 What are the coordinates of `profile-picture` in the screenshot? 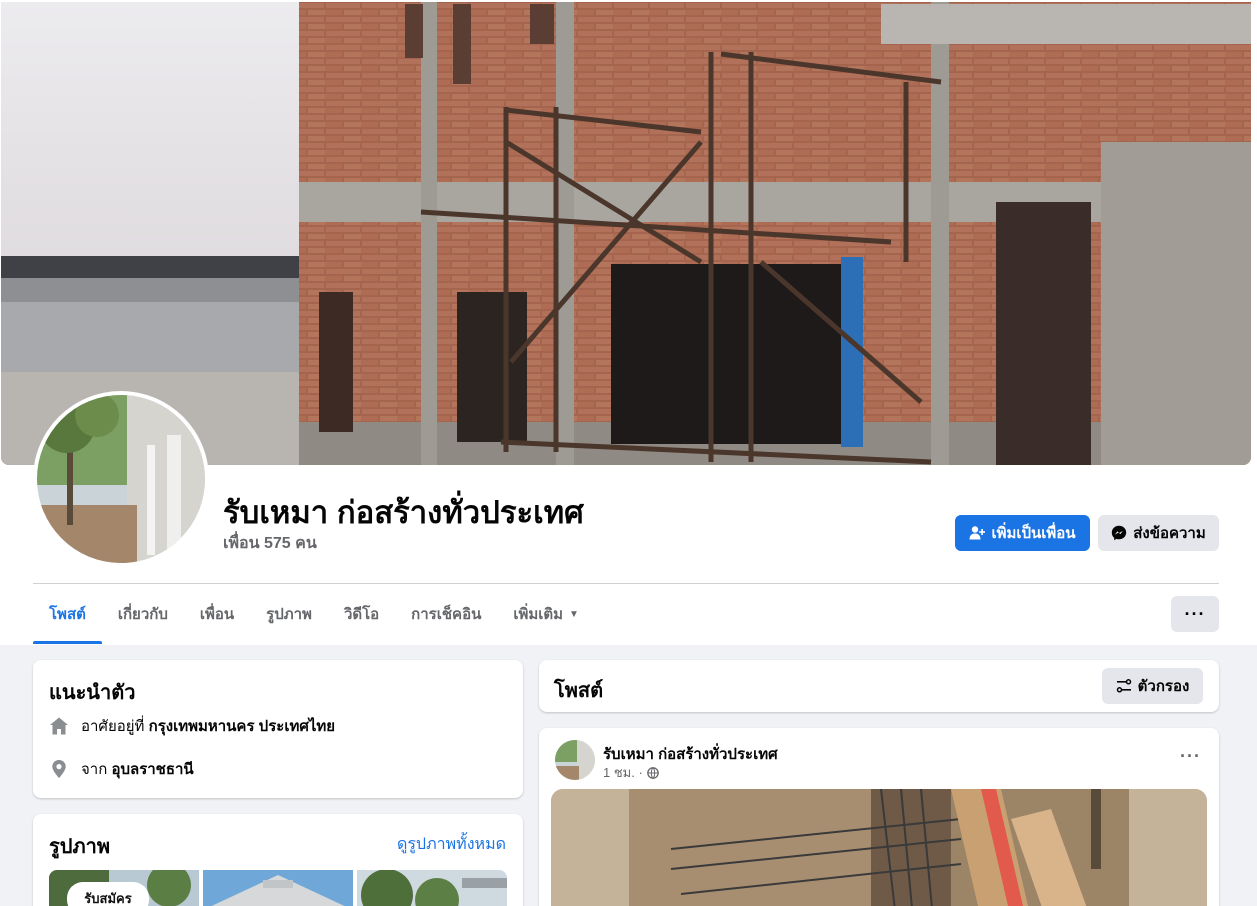 It's located at (121, 479).